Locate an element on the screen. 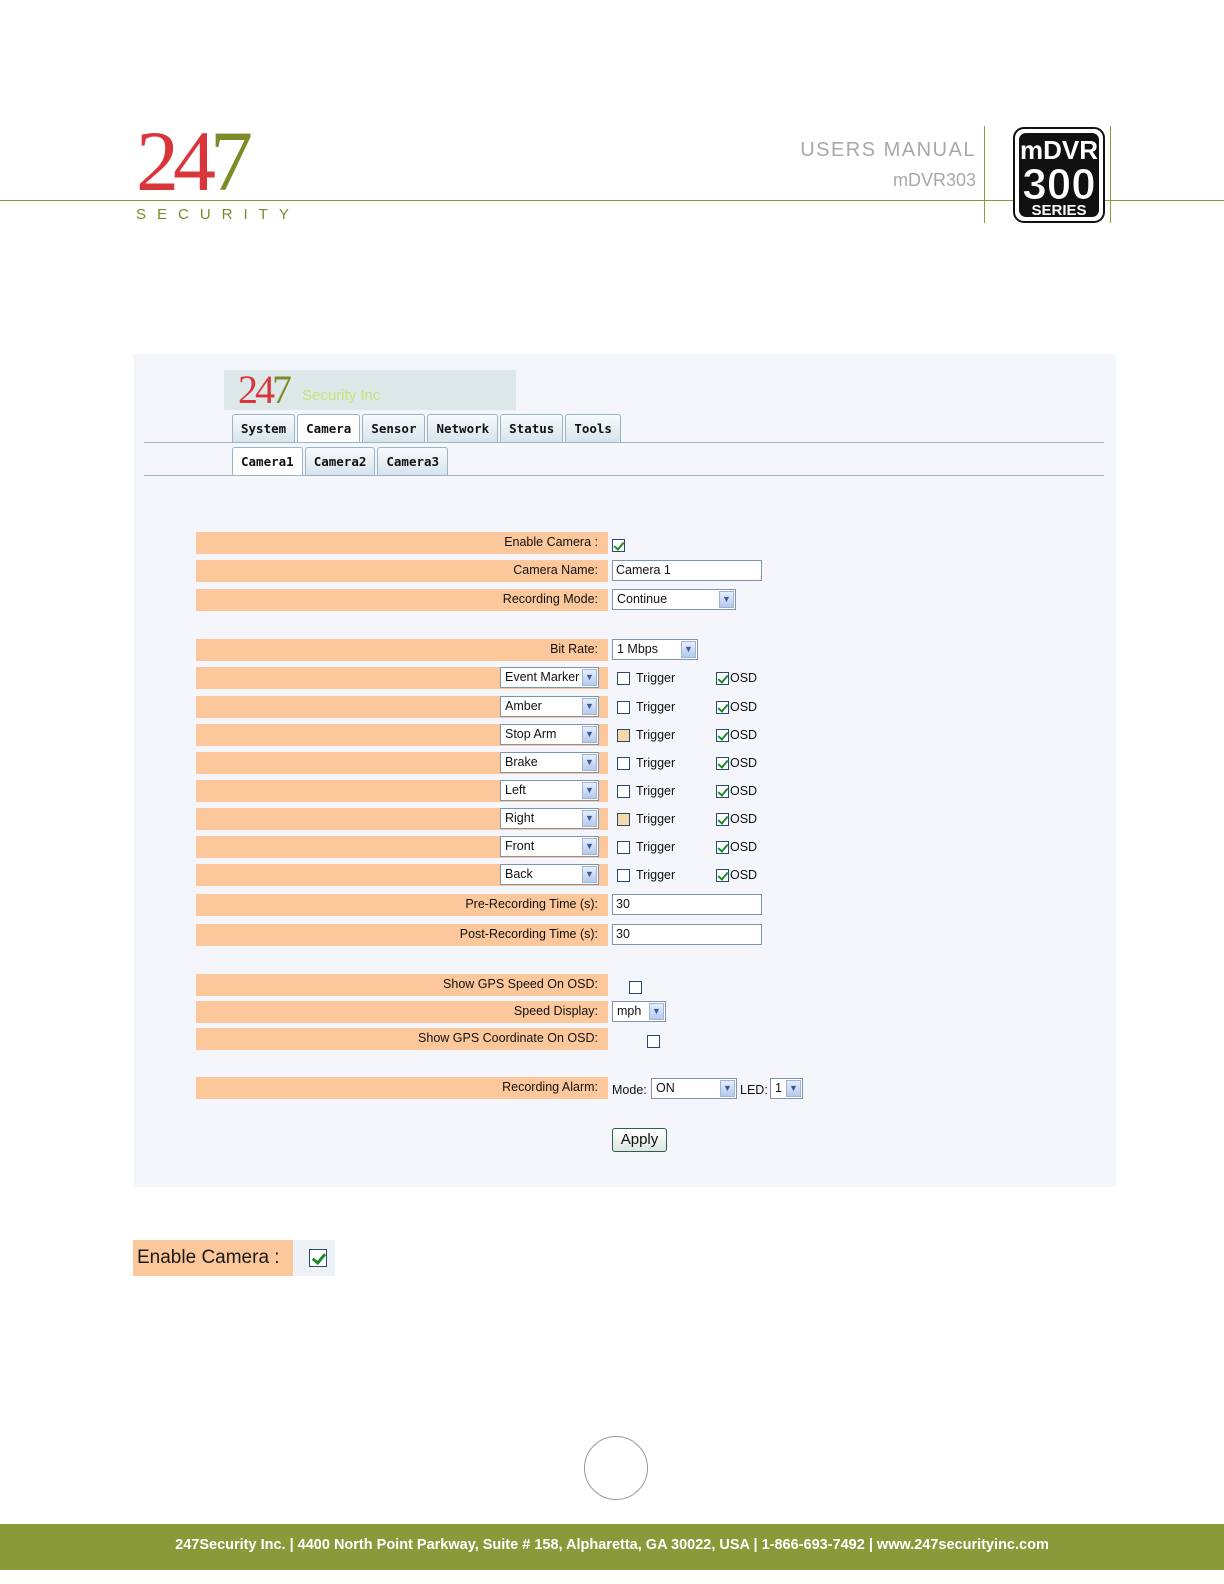  sensor-select: Amber ▼ is located at coordinates (549, 706).